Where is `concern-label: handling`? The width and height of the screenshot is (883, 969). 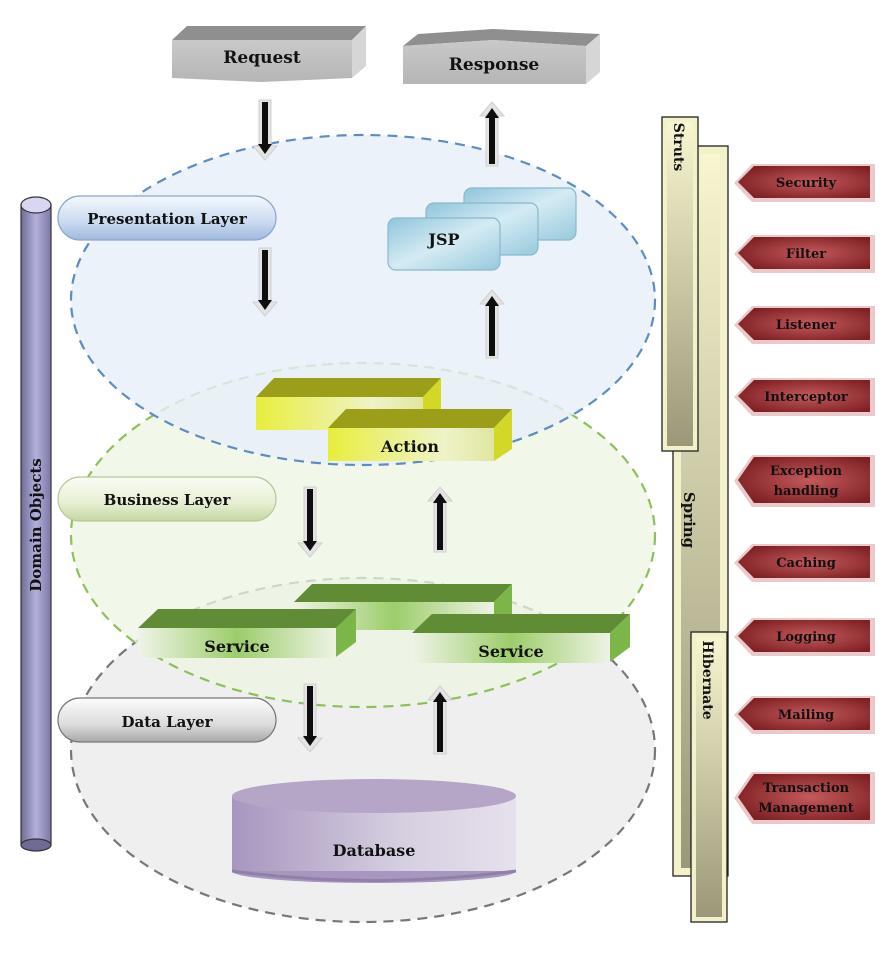 concern-label: handling is located at coordinates (806, 491).